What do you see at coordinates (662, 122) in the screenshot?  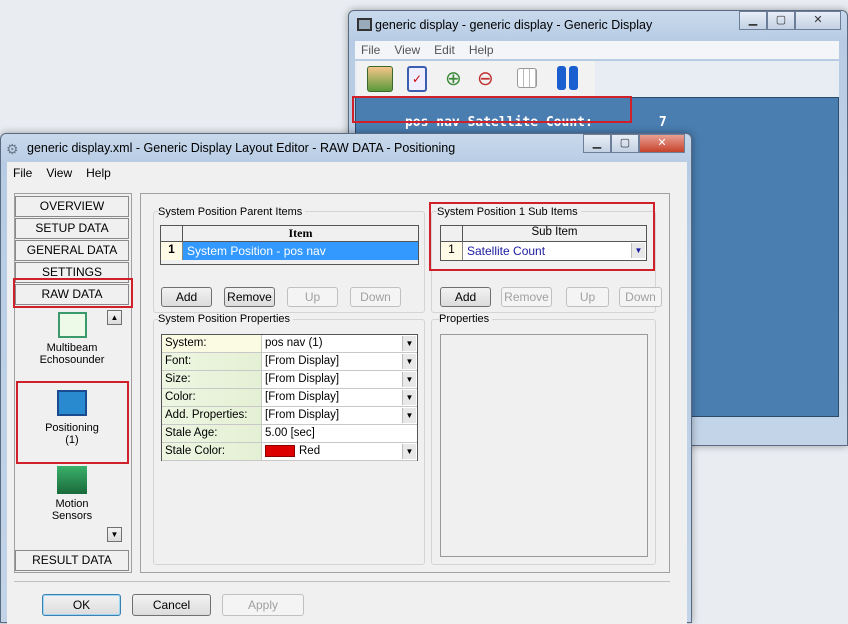 I see `display-value: 7` at bounding box center [662, 122].